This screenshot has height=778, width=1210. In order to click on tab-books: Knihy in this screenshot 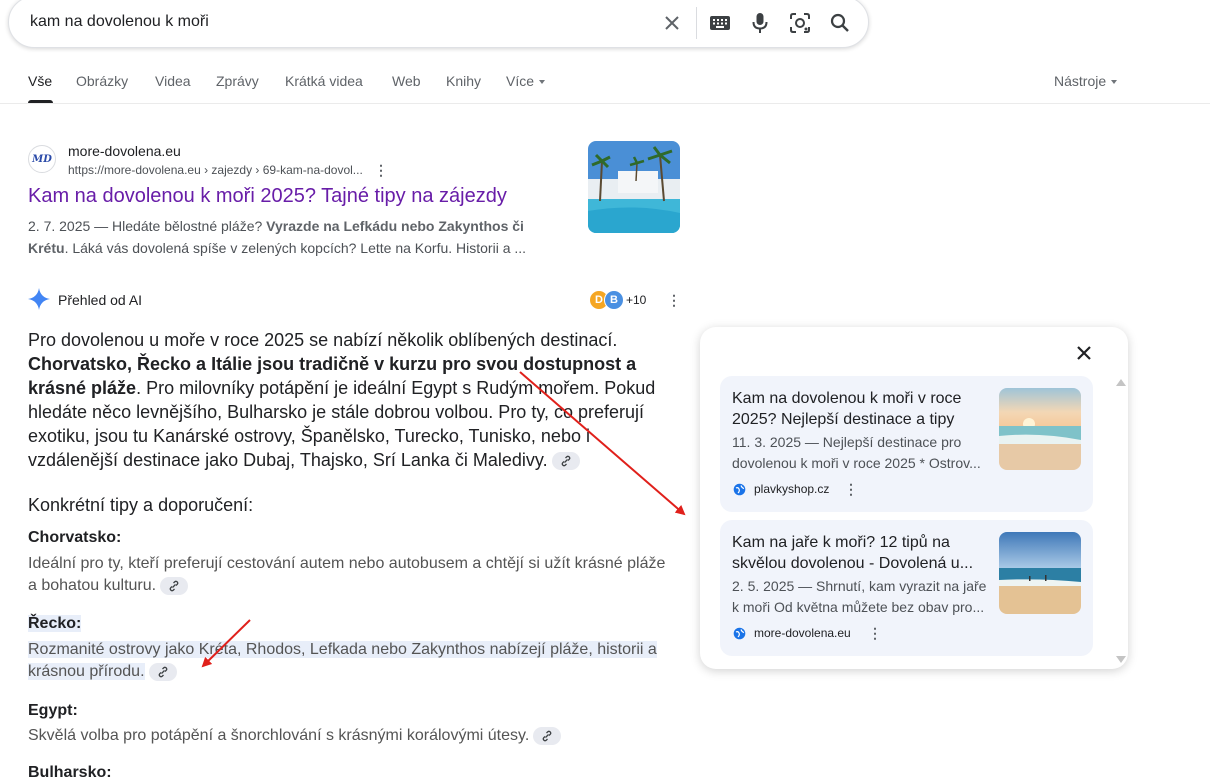, I will do `click(463, 81)`.